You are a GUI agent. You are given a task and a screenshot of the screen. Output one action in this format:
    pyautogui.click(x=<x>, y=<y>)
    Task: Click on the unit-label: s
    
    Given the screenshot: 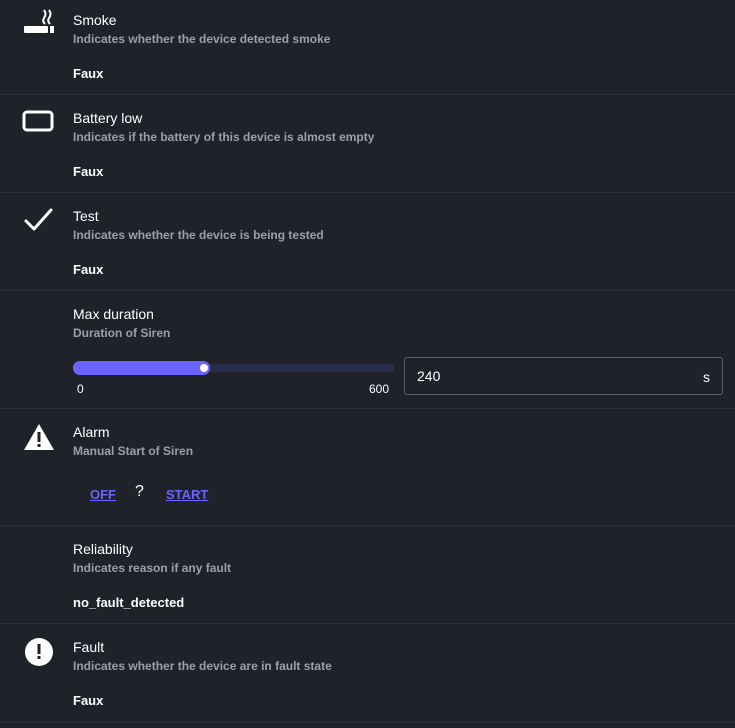 What is the action you would take?
    pyautogui.click(x=706, y=377)
    